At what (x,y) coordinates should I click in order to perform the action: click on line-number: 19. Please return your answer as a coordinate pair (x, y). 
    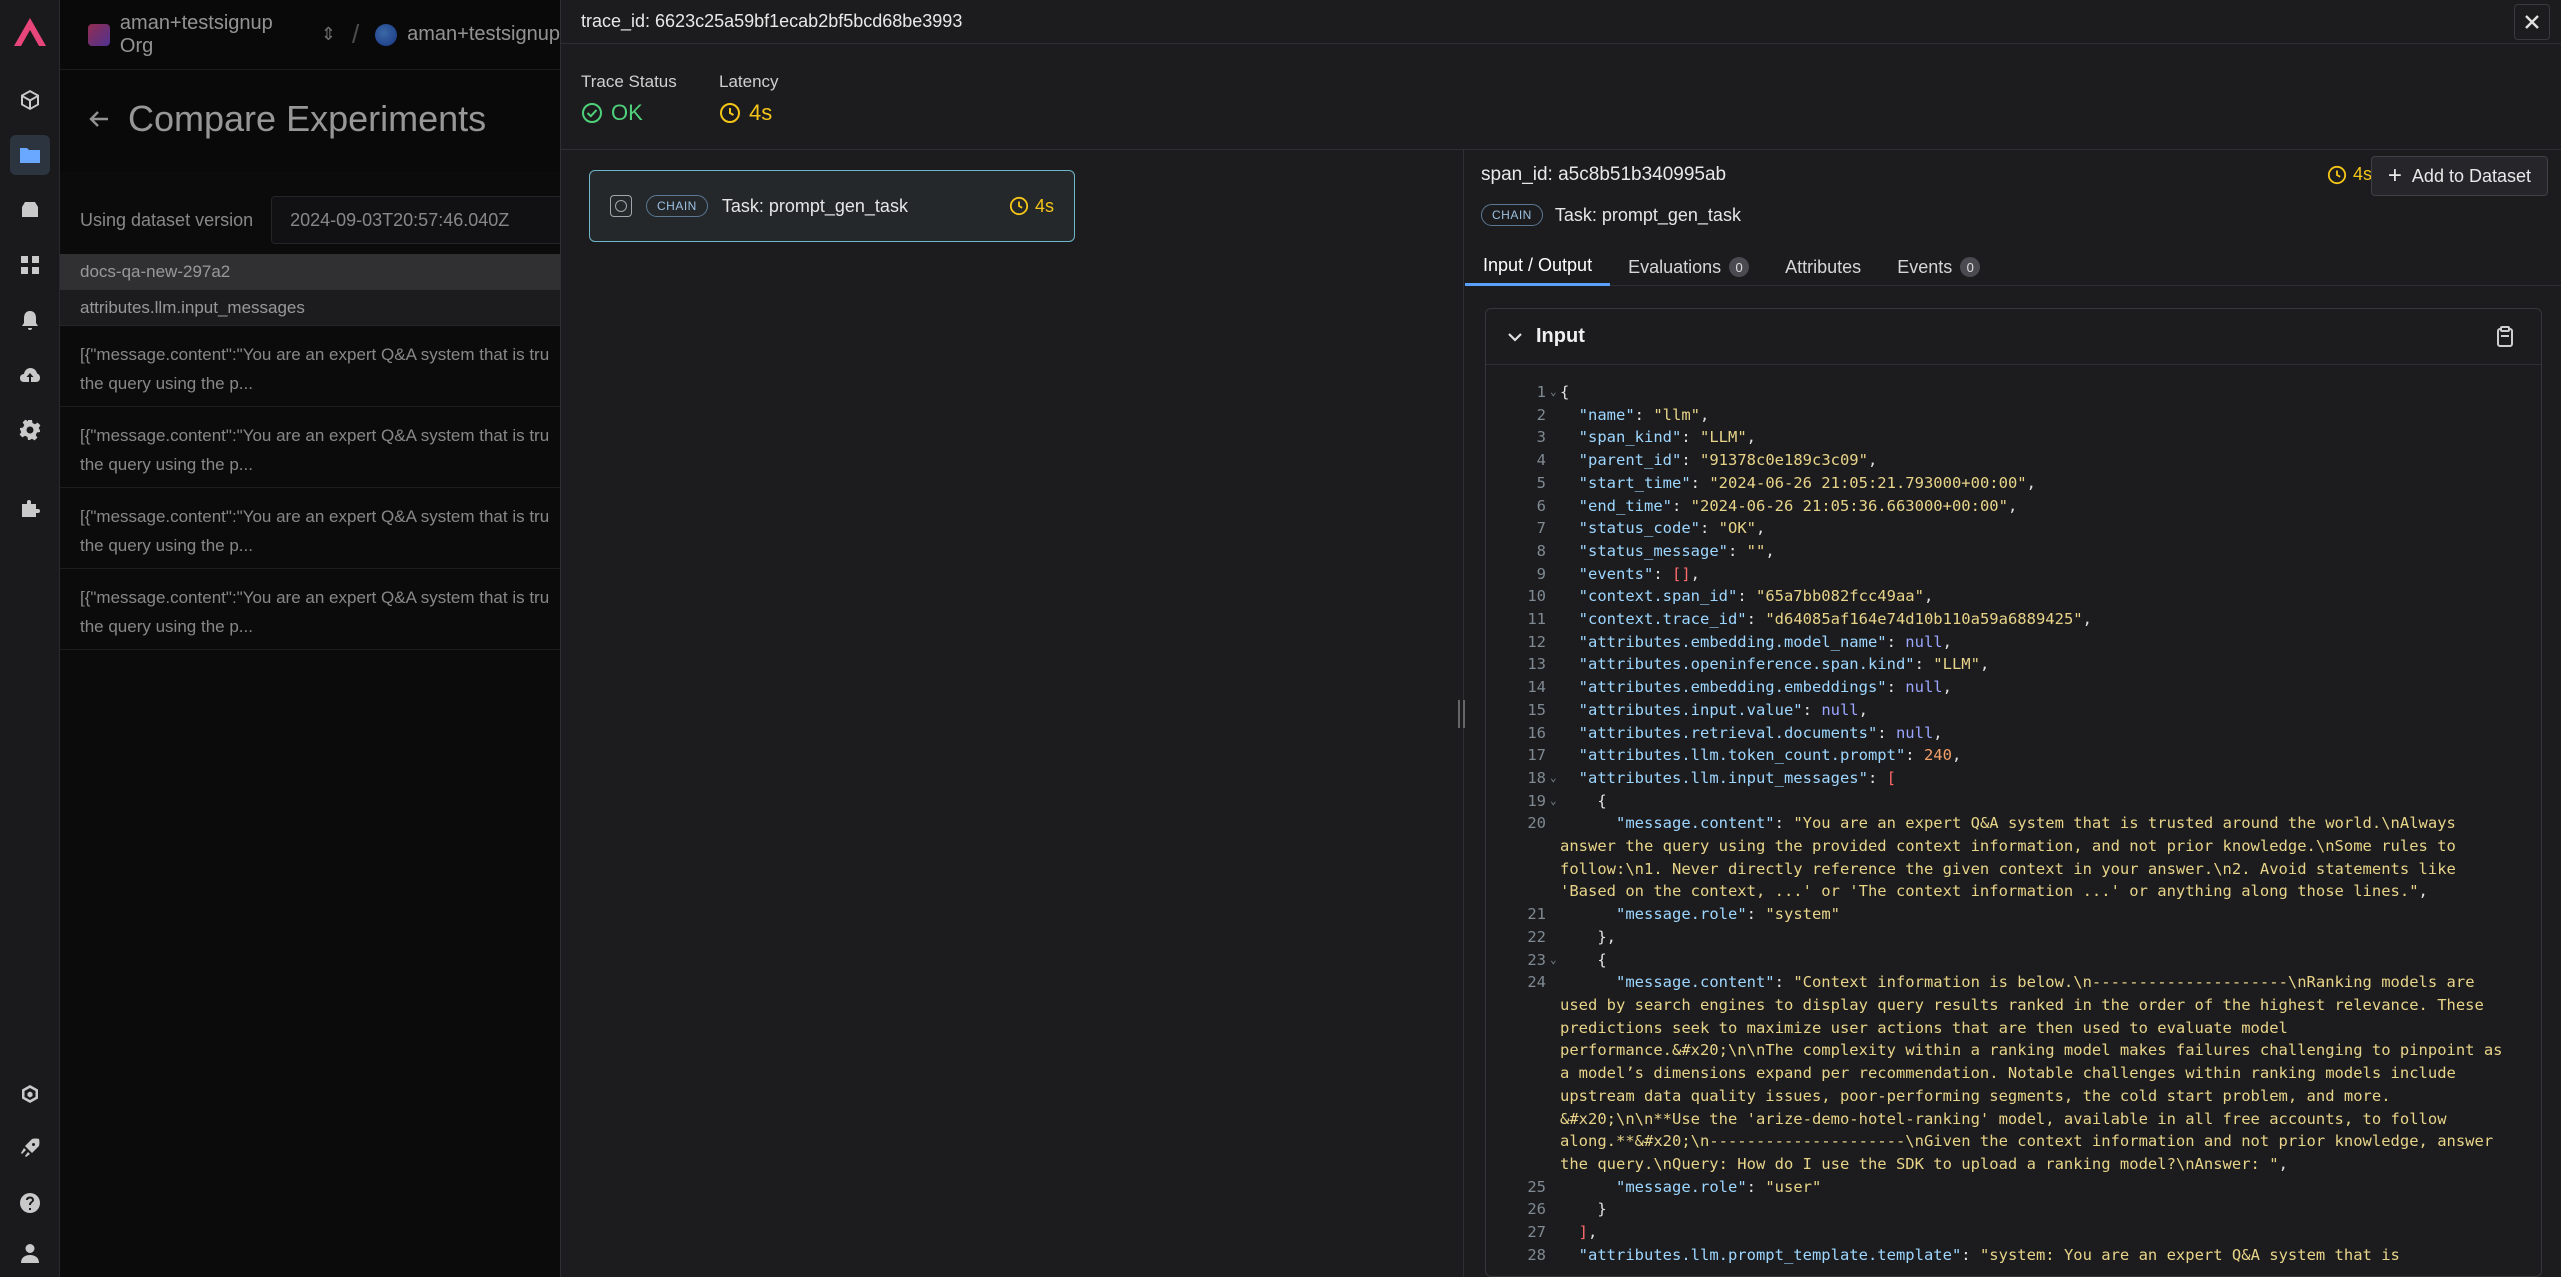
    Looking at the image, I should click on (1536, 800).